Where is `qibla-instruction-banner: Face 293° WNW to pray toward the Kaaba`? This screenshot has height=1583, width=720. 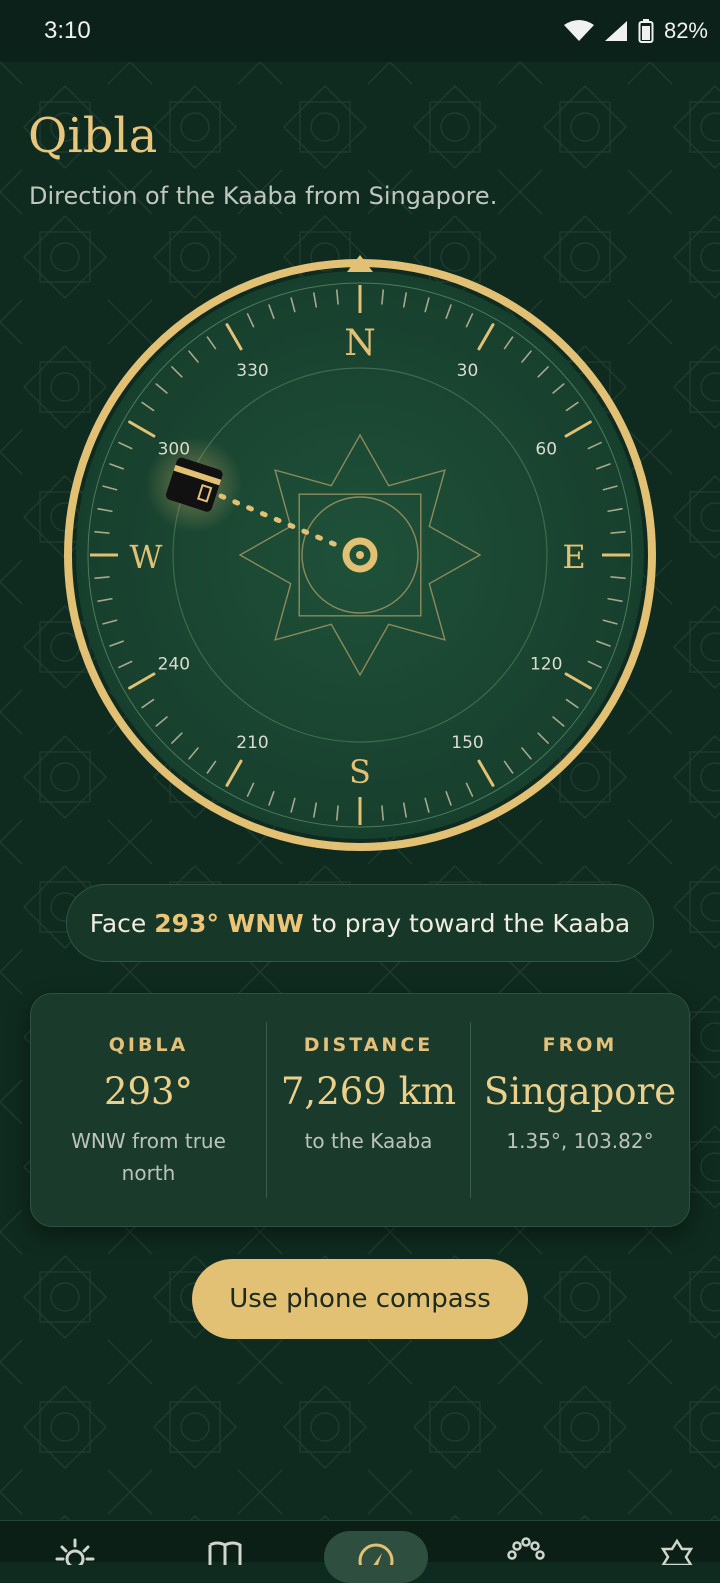
qibla-instruction-banner: Face 293° WNW to pray toward the Kaaba is located at coordinates (360, 923).